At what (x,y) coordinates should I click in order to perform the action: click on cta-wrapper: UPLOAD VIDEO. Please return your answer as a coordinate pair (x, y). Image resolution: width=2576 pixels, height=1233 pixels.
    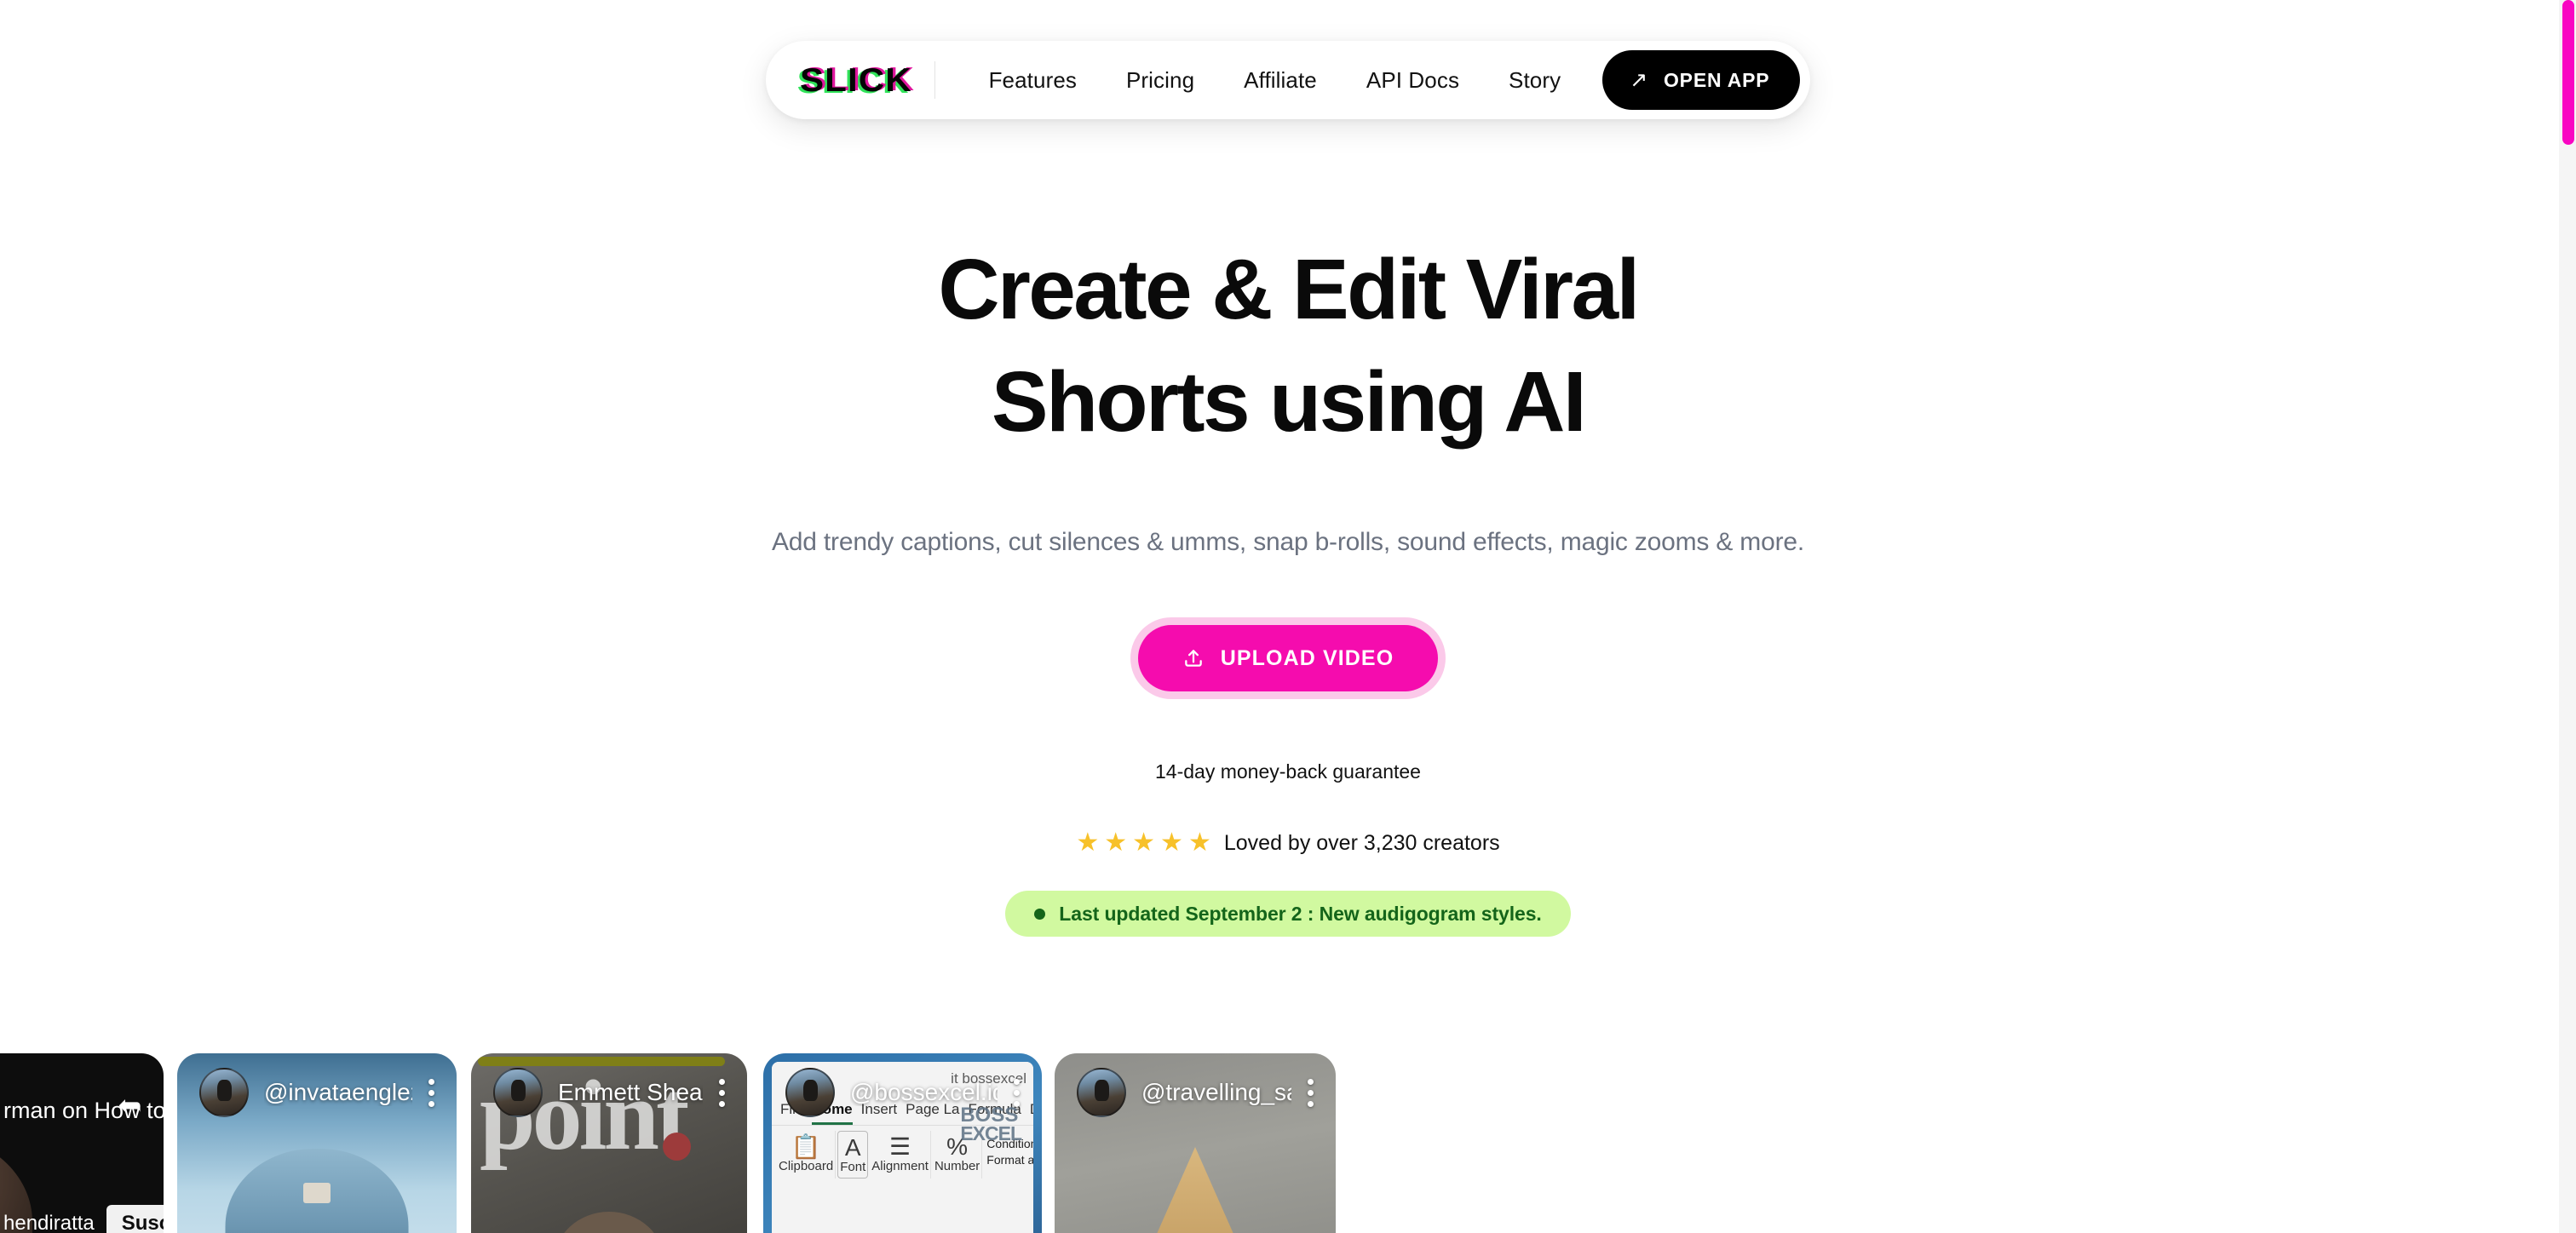
    Looking at the image, I should click on (1288, 658).